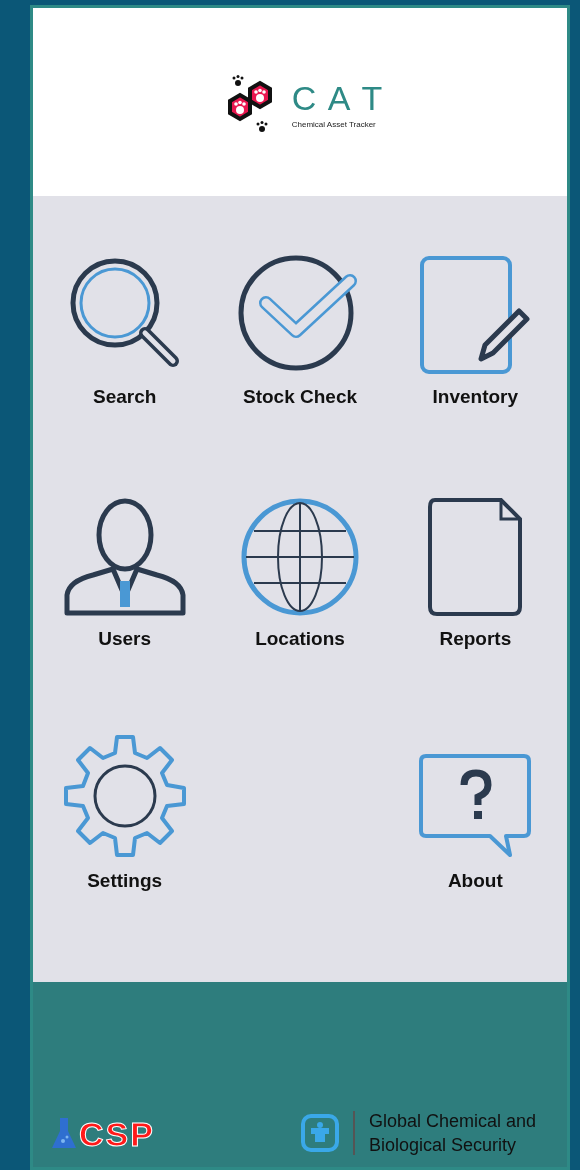 Image resolution: width=580 pixels, height=1170 pixels. What do you see at coordinates (125, 326) in the screenshot?
I see `menu-tile: Search` at bounding box center [125, 326].